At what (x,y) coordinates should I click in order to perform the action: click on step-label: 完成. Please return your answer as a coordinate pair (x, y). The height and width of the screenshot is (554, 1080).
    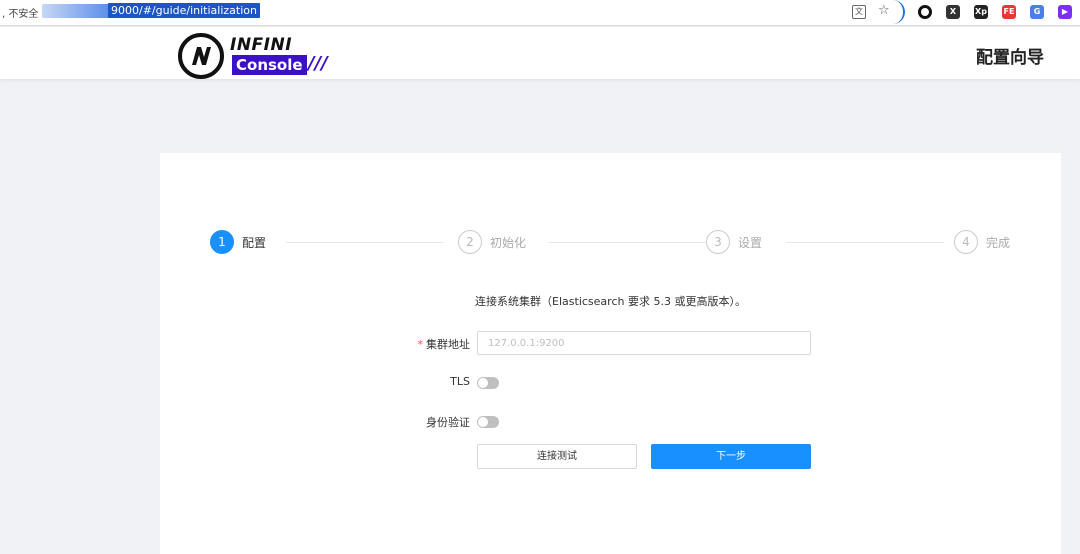
    Looking at the image, I should click on (998, 242).